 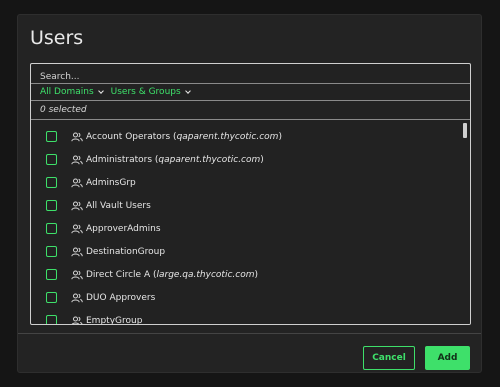 I want to click on item-name: Administrators, so click(x=119, y=159).